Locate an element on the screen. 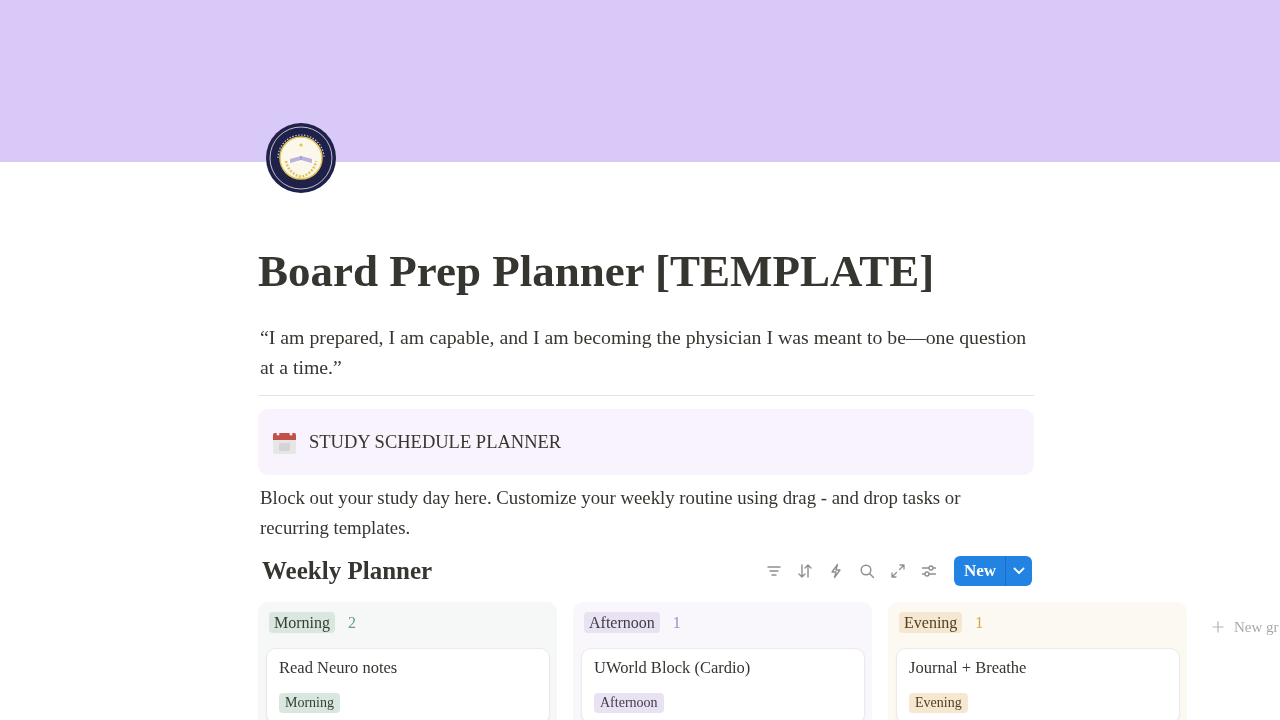 The image size is (1280, 720). card-tag: Morning is located at coordinates (309, 703).